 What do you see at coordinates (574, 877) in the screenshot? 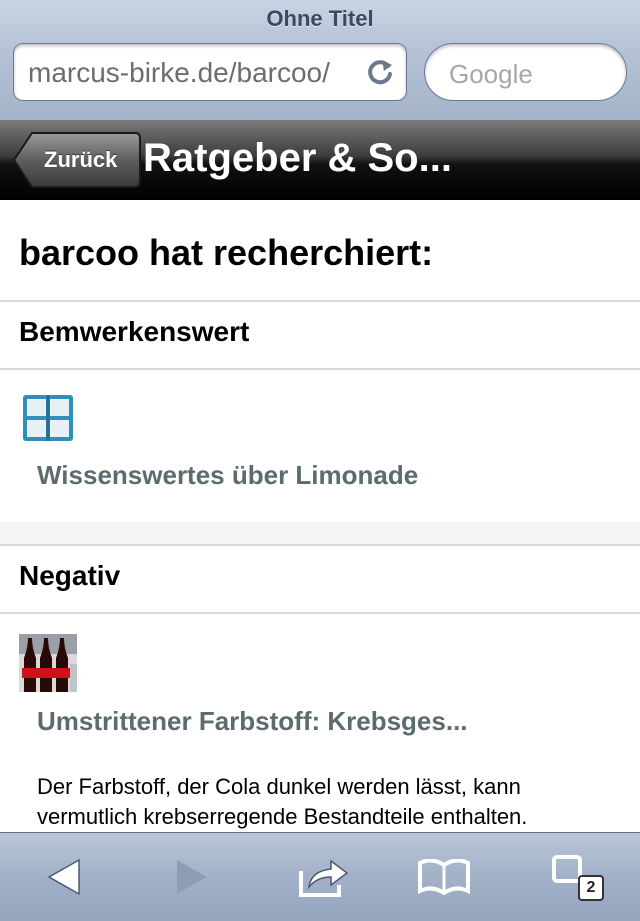
I see `tabs-button: 2` at bounding box center [574, 877].